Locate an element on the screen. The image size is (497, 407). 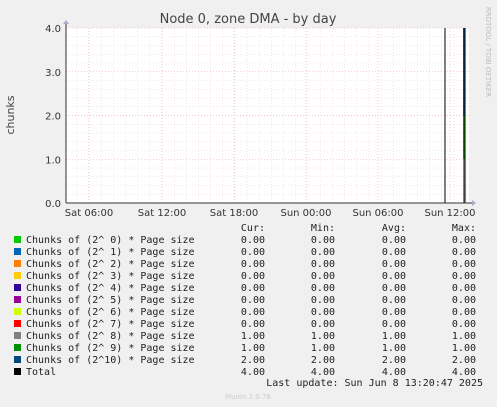
legend-series-name: Chunks of (2^ 2) * Page size is located at coordinates (110, 264).